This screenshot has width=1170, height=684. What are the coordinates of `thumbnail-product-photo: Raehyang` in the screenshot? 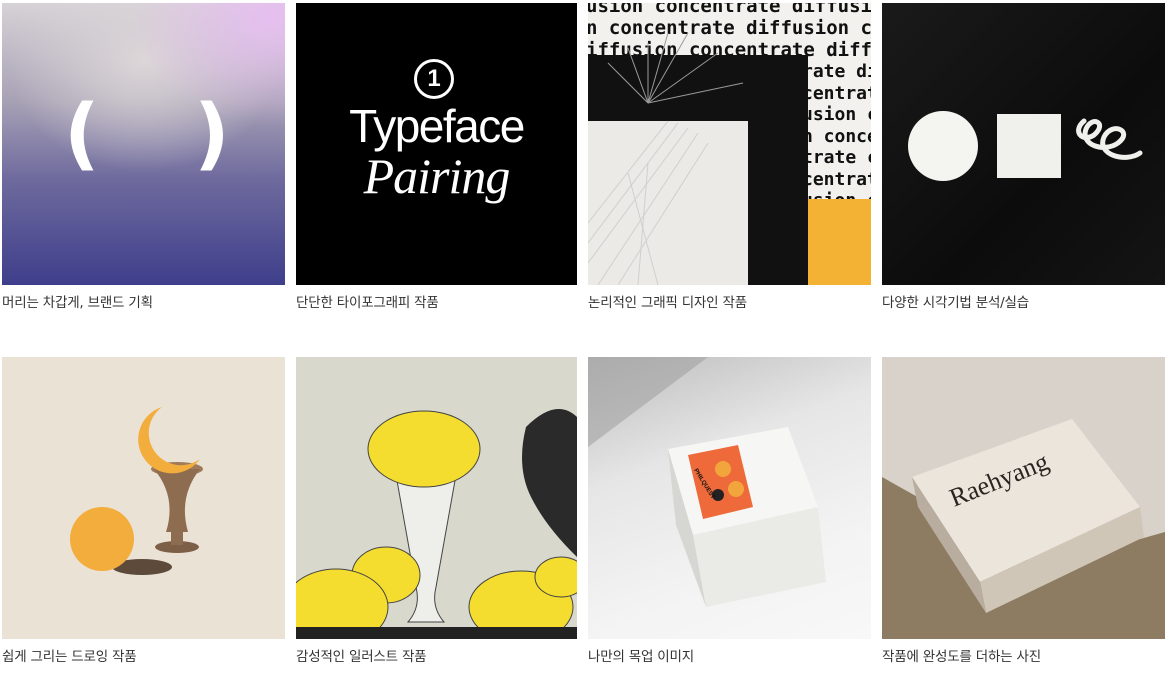 It's located at (1023, 498).